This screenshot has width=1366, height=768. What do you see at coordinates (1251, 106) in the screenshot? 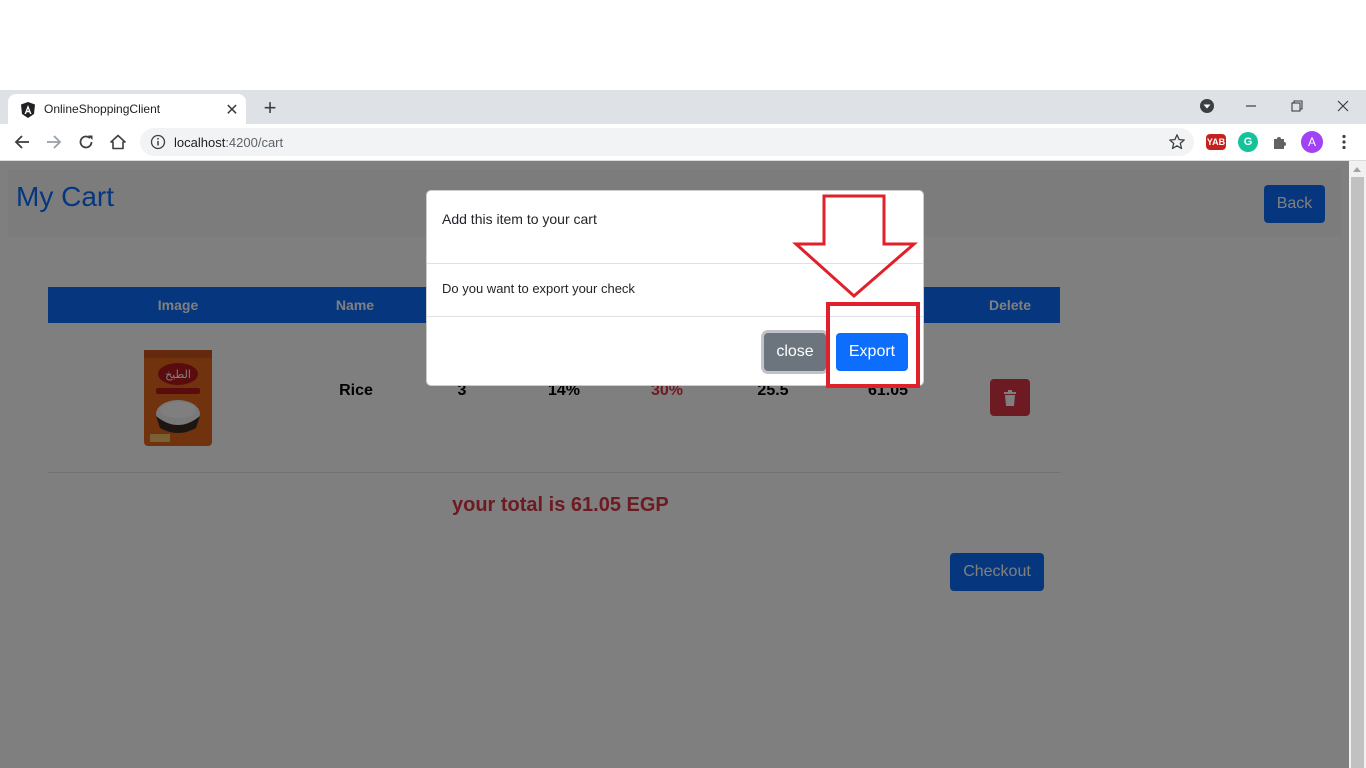
I see `minimize-icon` at bounding box center [1251, 106].